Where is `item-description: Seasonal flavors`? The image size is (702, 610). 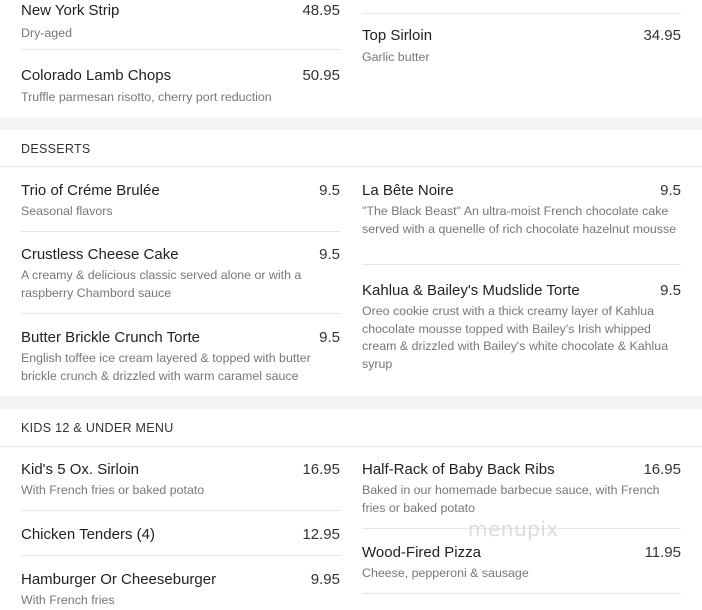 item-description: Seasonal flavors is located at coordinates (67, 211).